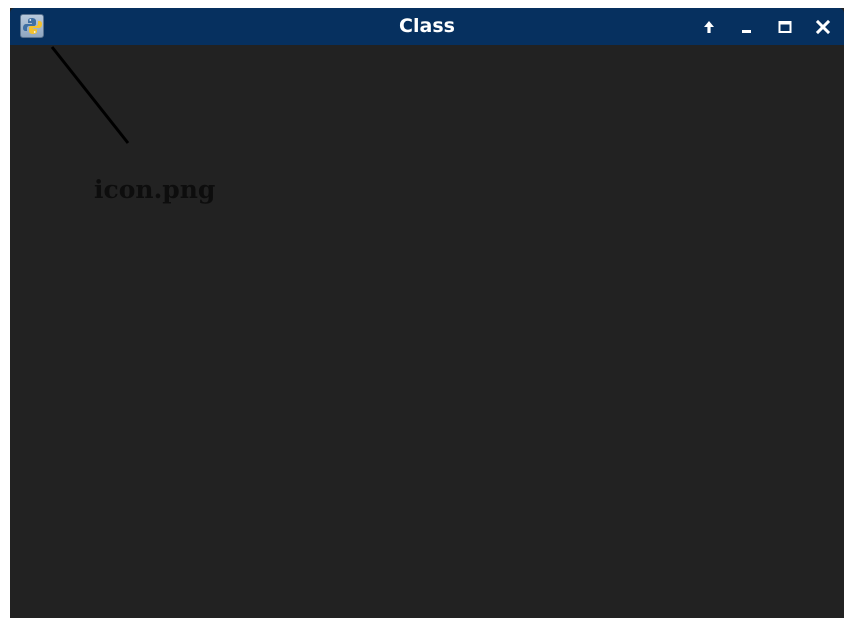 This screenshot has width=855, height=618. I want to click on annotation-pointer-line, so click(90, 95).